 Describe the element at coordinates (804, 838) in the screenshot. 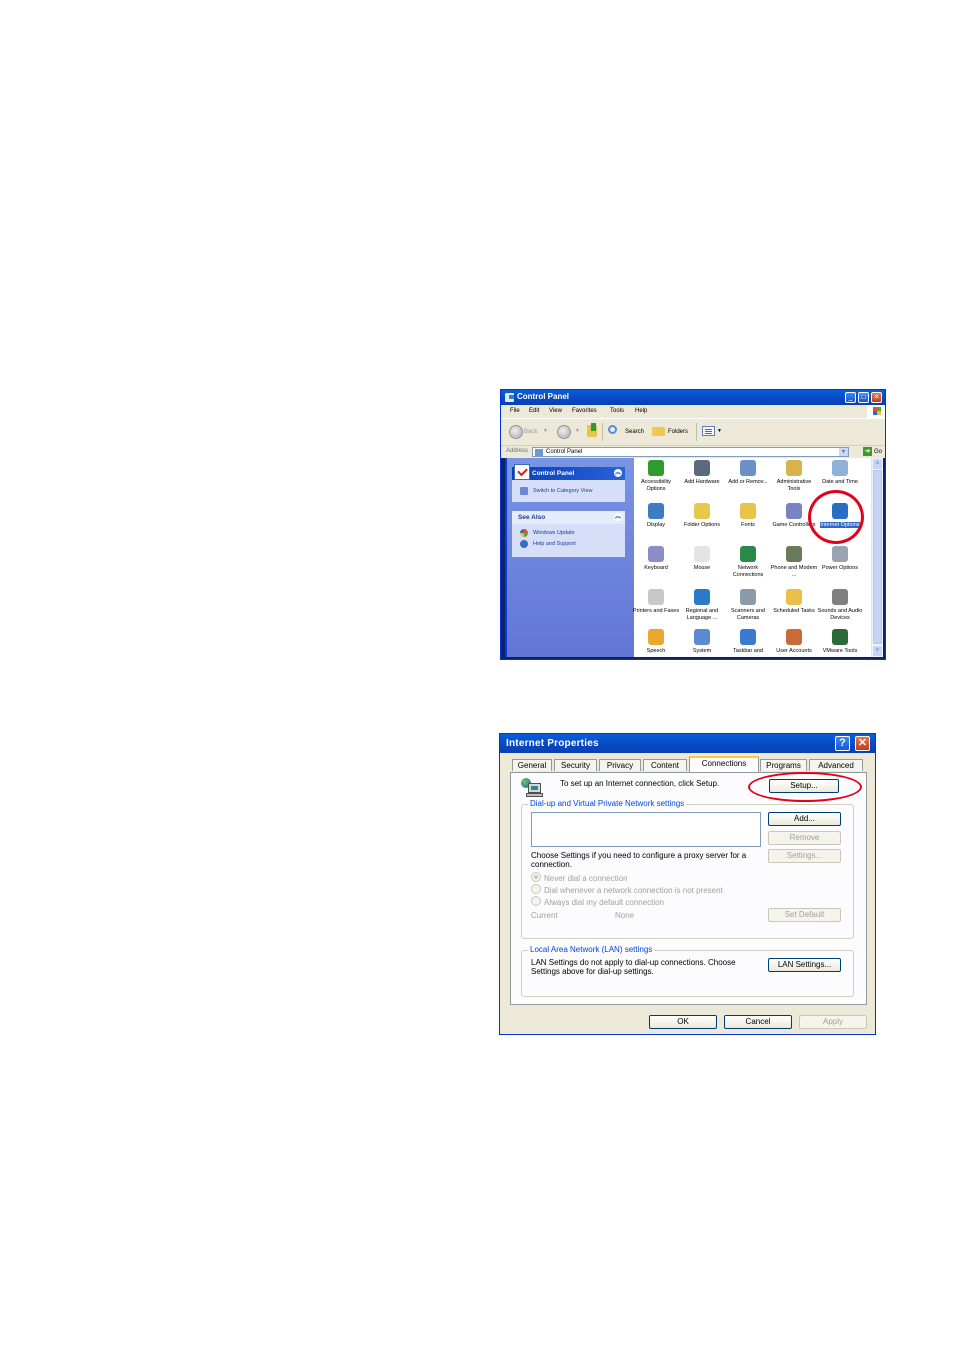

I see `remove-button: Remove` at that location.